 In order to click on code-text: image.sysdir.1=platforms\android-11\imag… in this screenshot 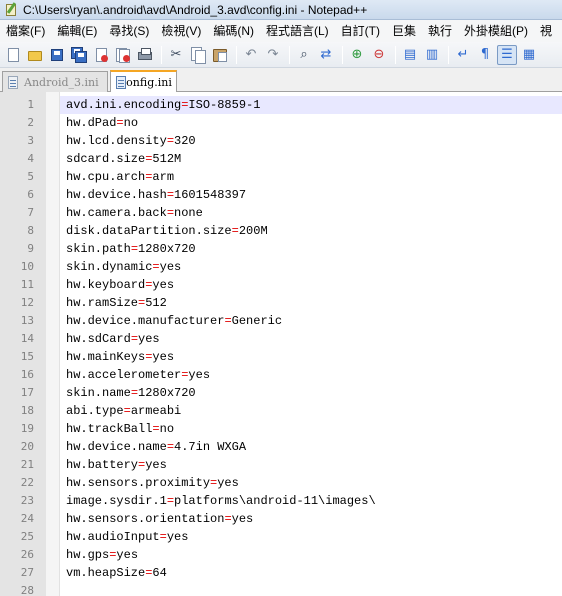, I will do `click(221, 501)`.